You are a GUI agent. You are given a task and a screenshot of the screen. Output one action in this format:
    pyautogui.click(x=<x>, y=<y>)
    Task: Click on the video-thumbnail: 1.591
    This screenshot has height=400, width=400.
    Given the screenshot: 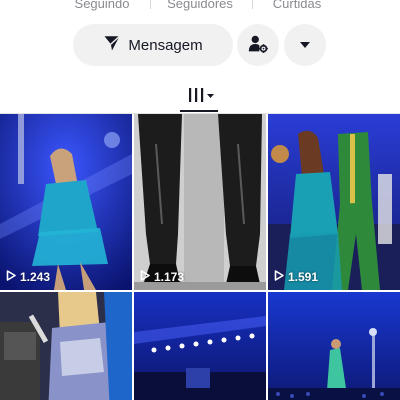 What is the action you would take?
    pyautogui.click(x=334, y=202)
    